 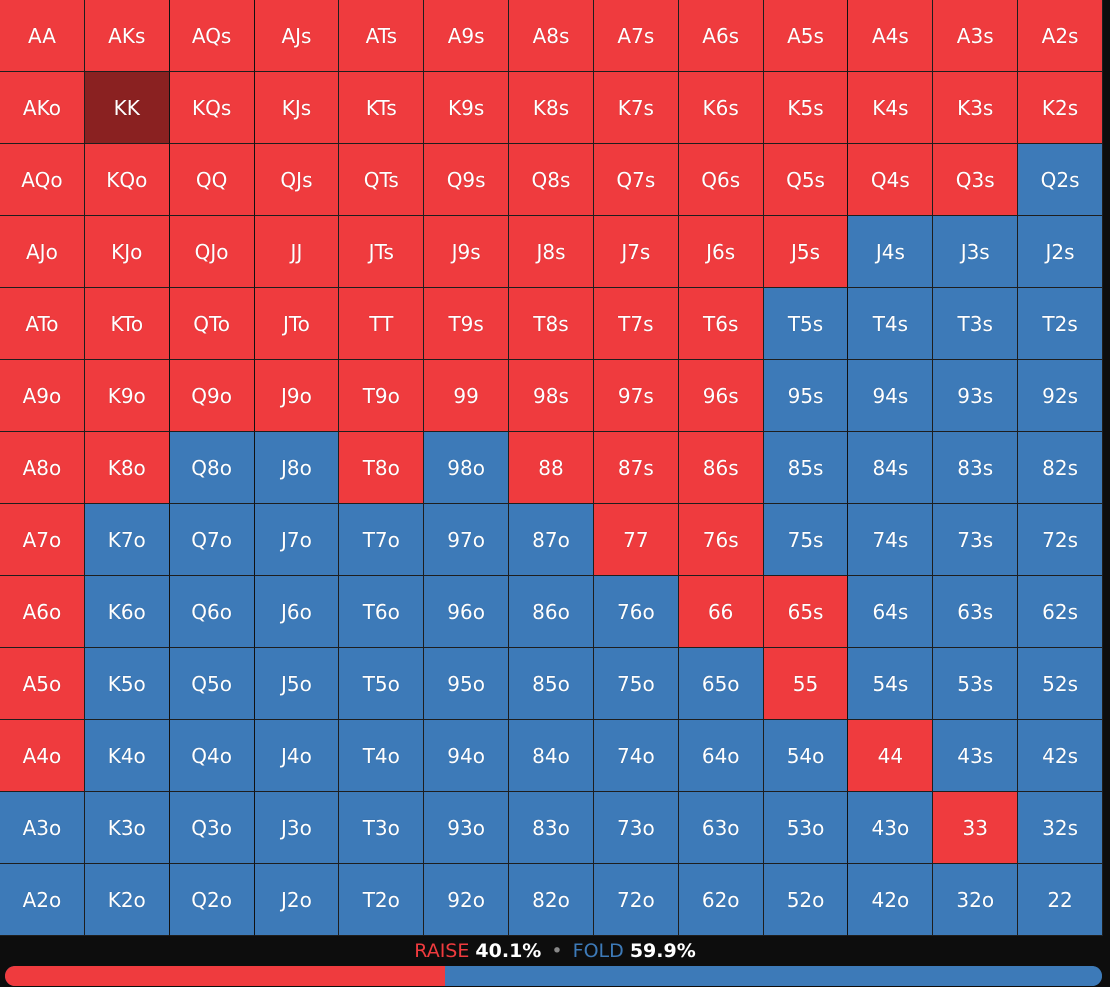 I want to click on hand-cell-qjs: QJs, so click(x=297, y=180).